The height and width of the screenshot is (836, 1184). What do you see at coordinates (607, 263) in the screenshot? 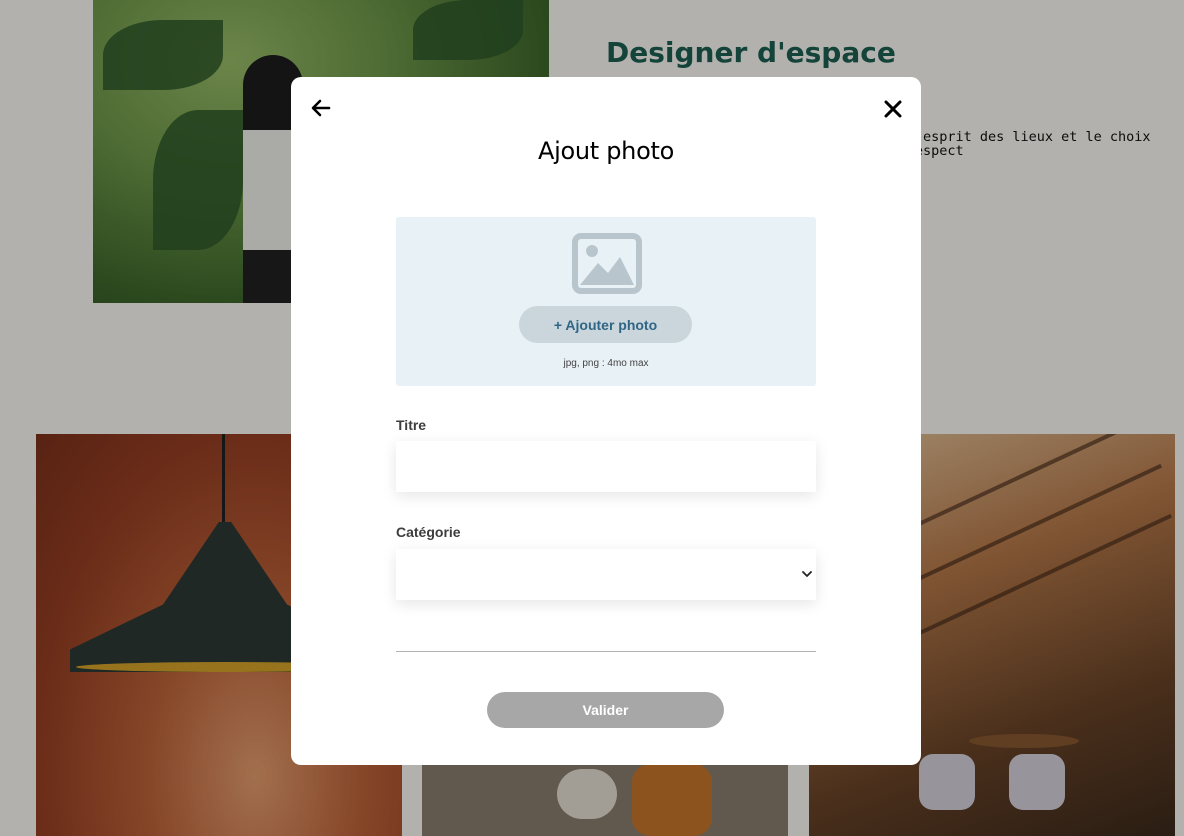
I see `image-placeholder-icon` at bounding box center [607, 263].